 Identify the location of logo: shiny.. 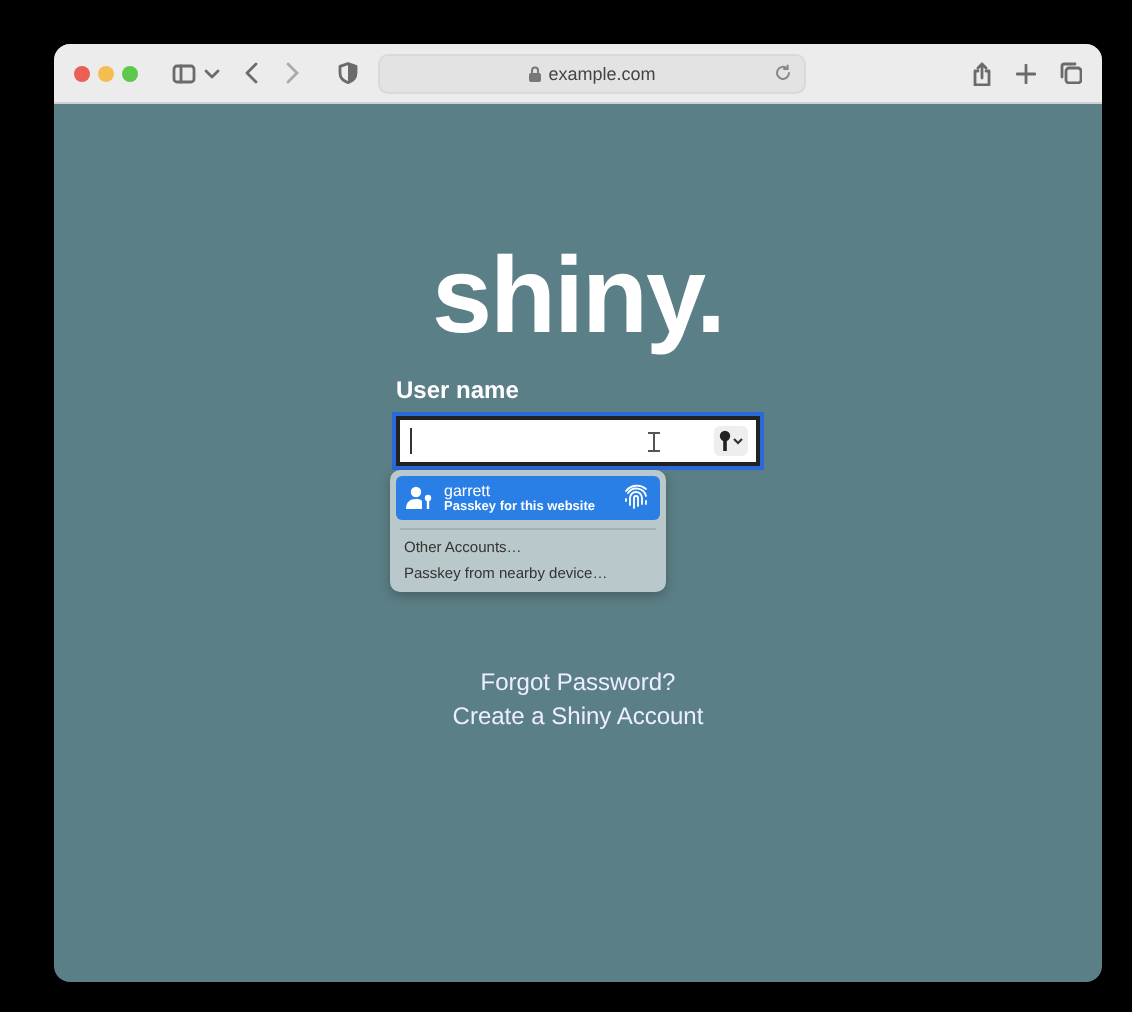
(578, 296).